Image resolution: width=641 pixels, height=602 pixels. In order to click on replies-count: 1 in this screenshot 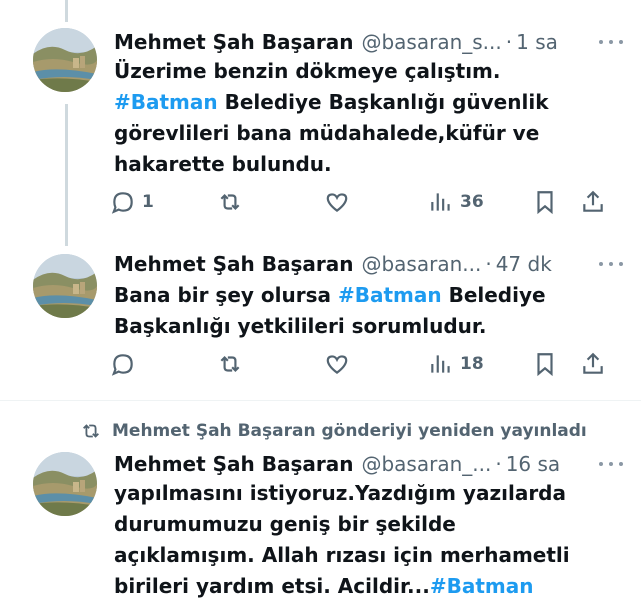, I will do `click(148, 202)`.